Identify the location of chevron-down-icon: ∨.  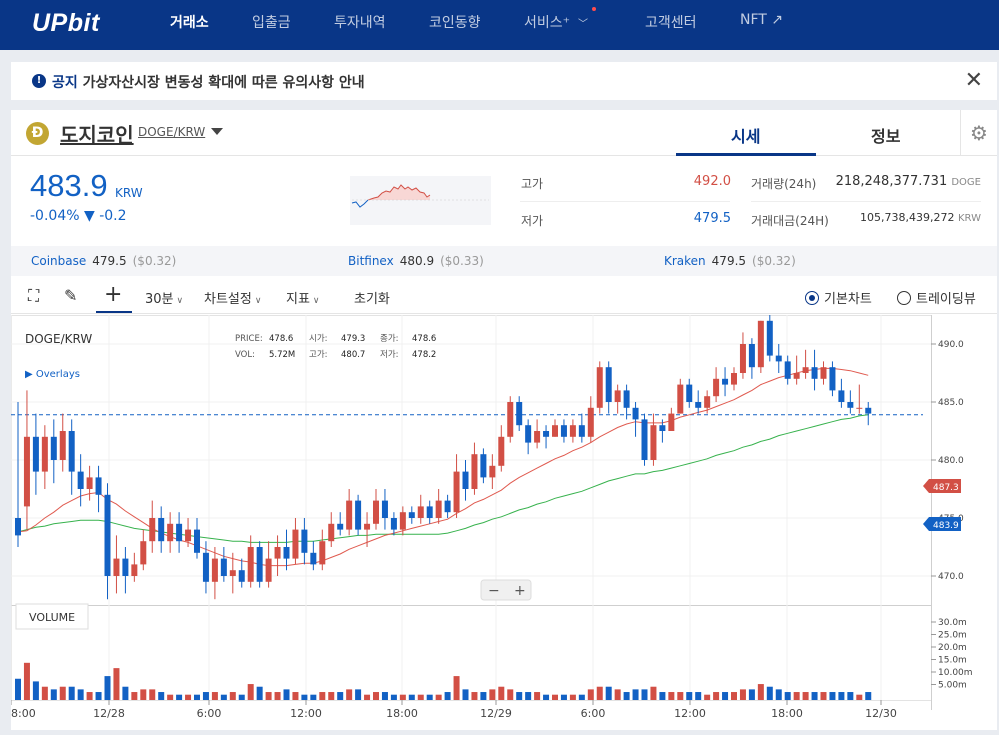
(180, 301).